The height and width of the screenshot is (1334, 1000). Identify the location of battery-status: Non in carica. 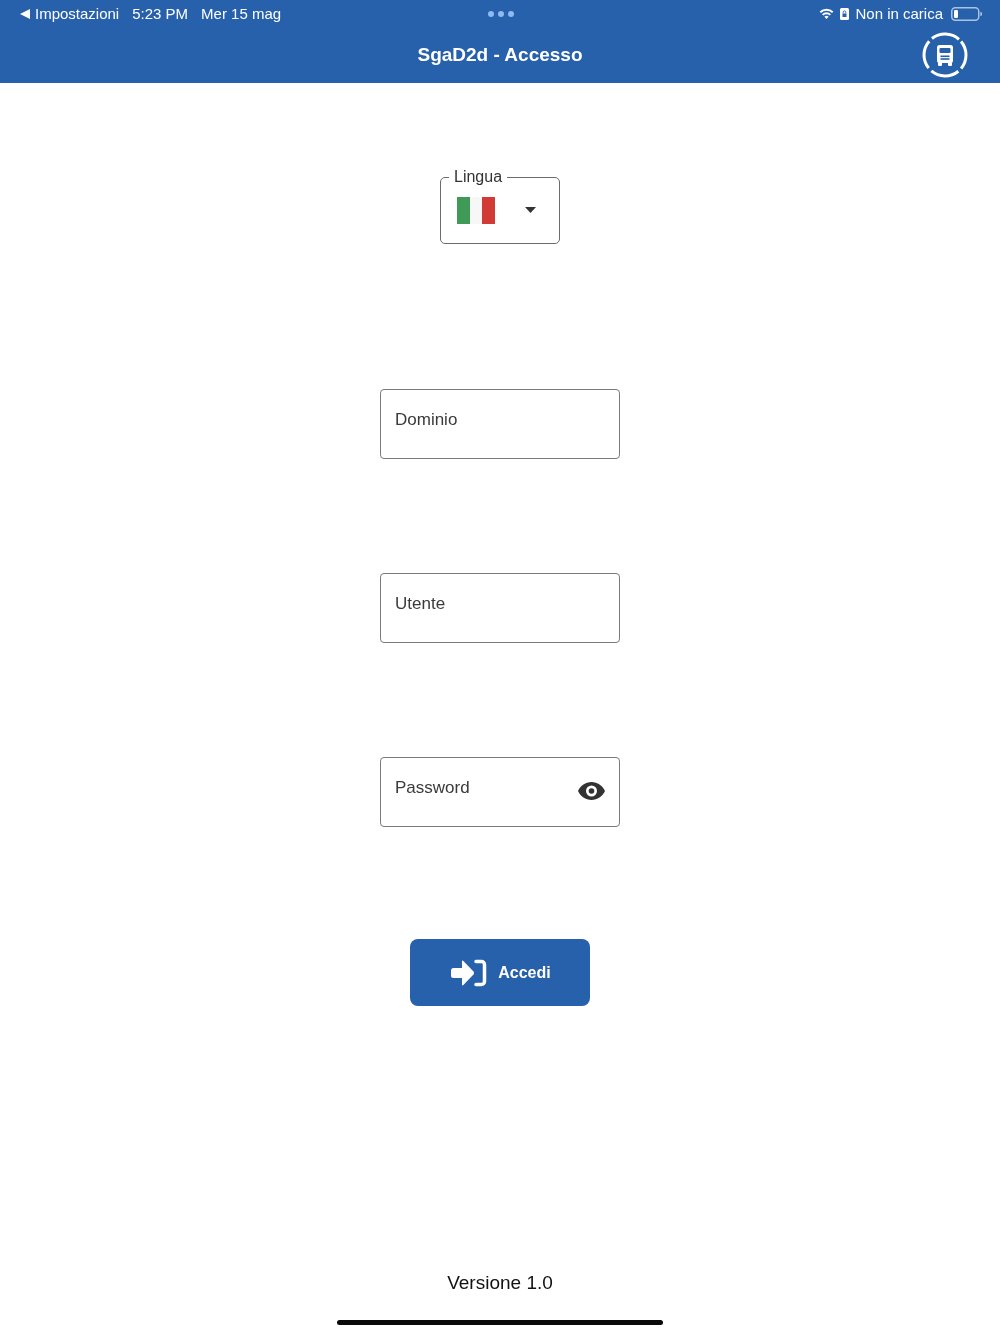
(899, 13).